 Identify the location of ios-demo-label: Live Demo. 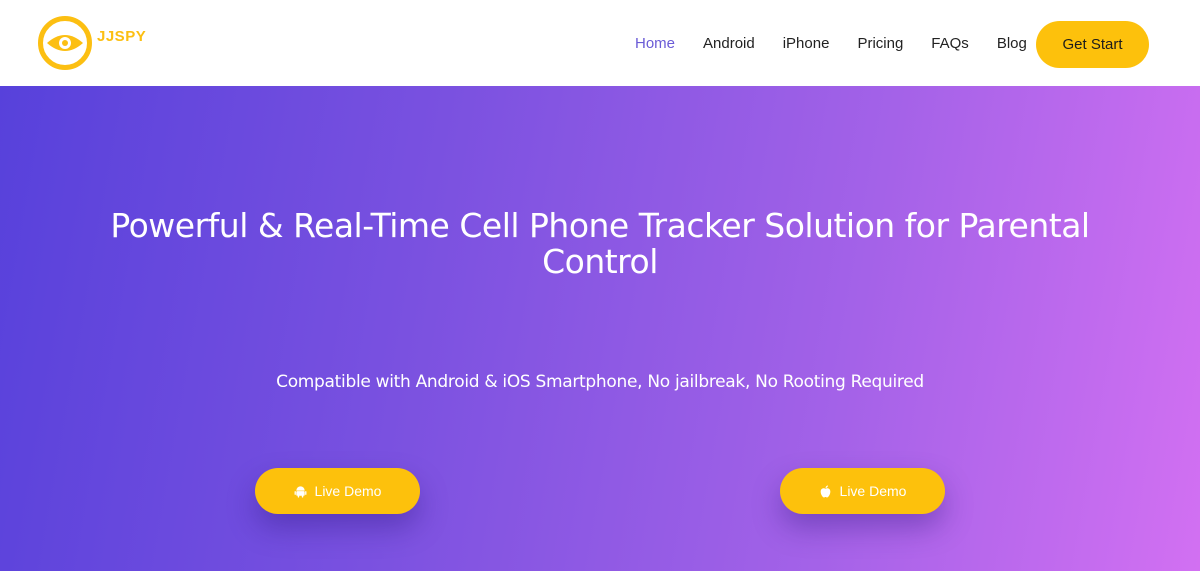
(873, 491).